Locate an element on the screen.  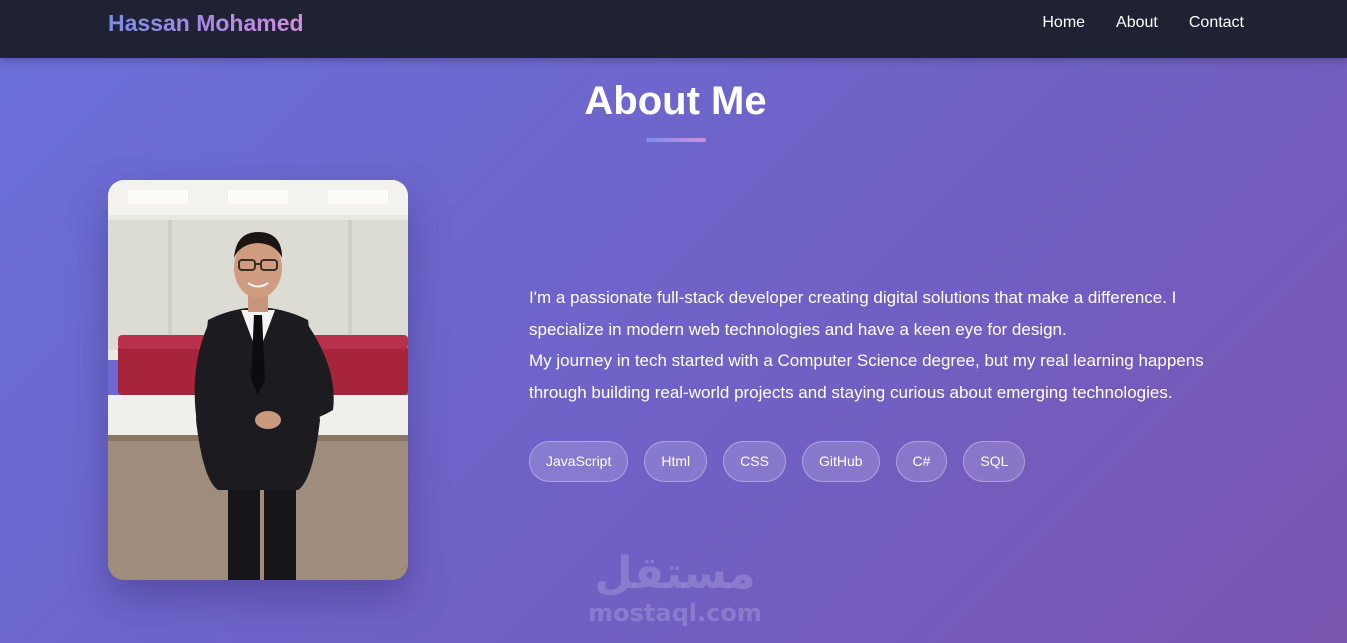
profile-photo is located at coordinates (258, 380).